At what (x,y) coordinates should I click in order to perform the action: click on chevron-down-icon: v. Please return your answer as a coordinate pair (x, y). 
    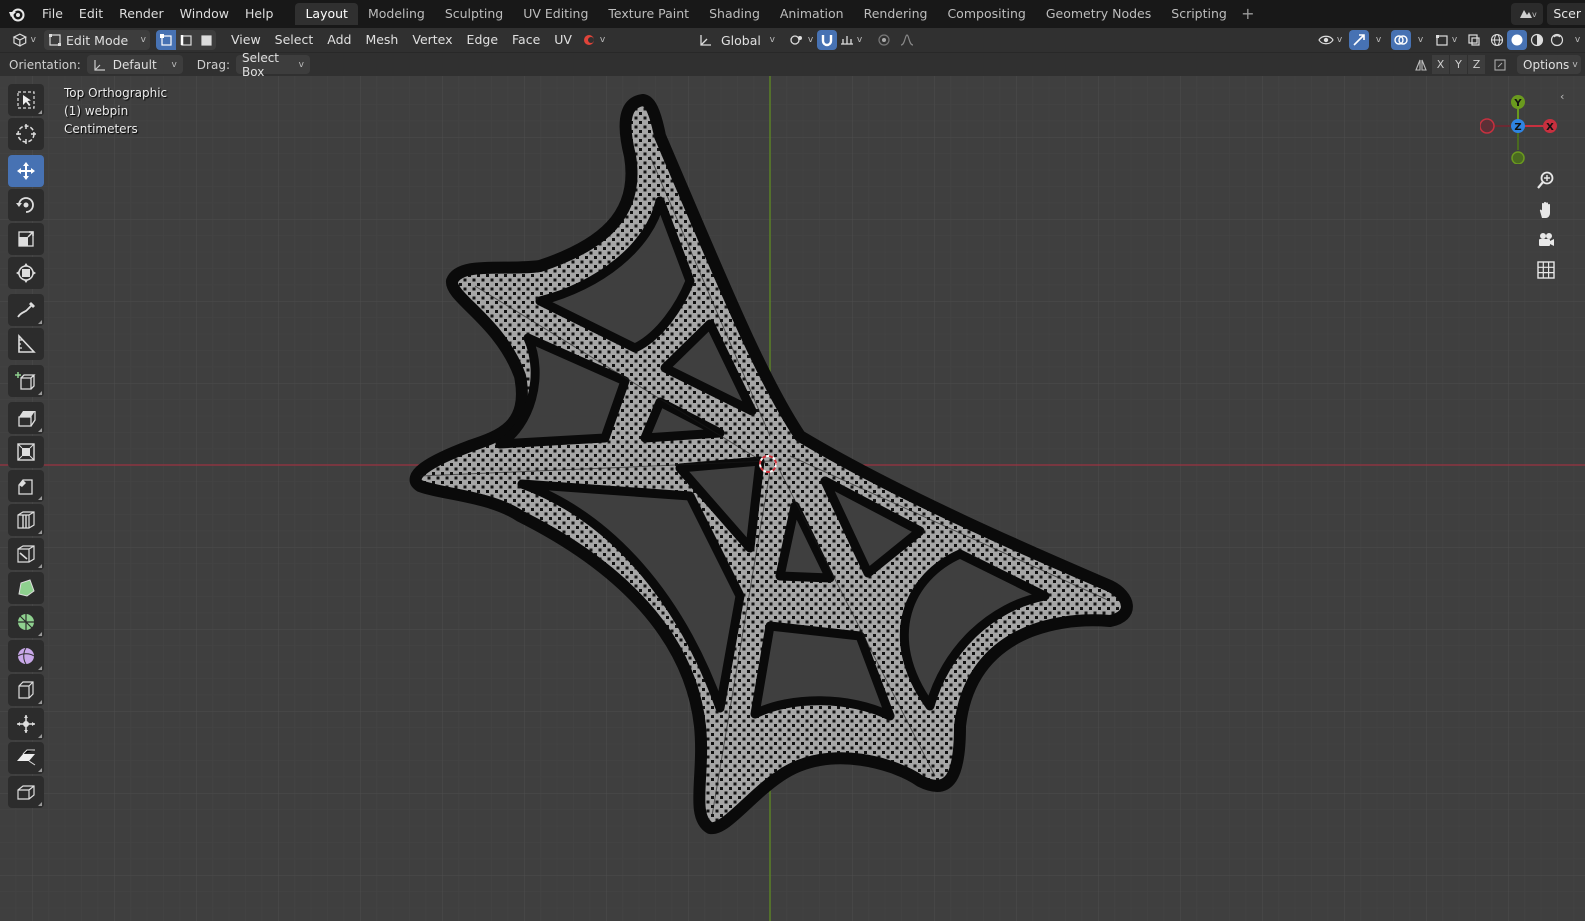
    Looking at the image, I should click on (174, 64).